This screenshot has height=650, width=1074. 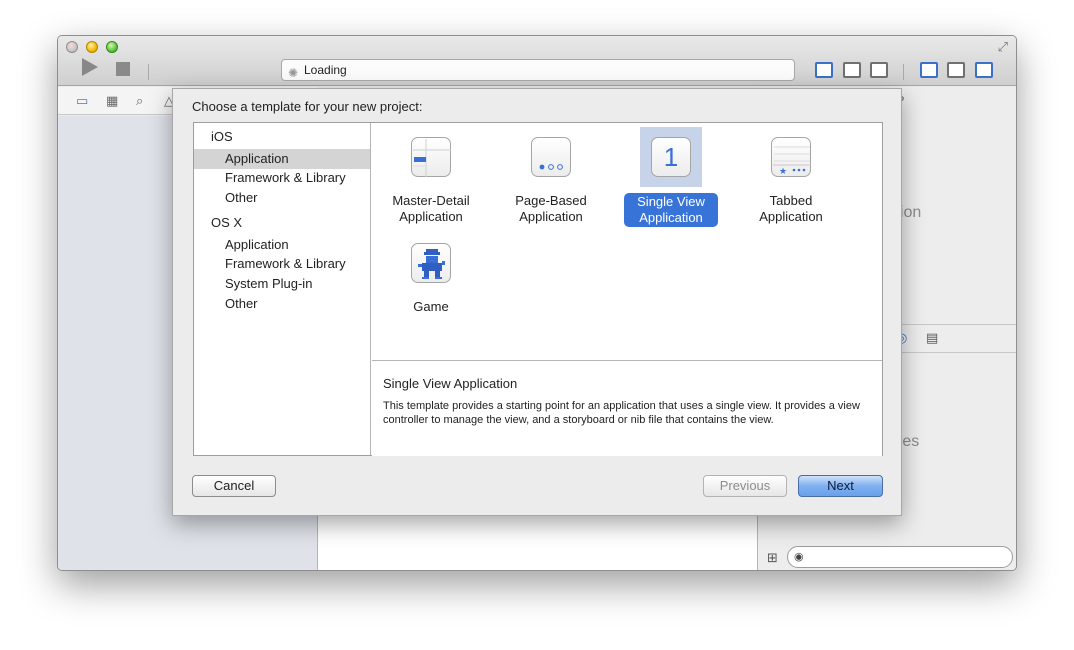 What do you see at coordinates (293, 73) in the screenshot?
I see `loading-spinner-icon: ✺` at bounding box center [293, 73].